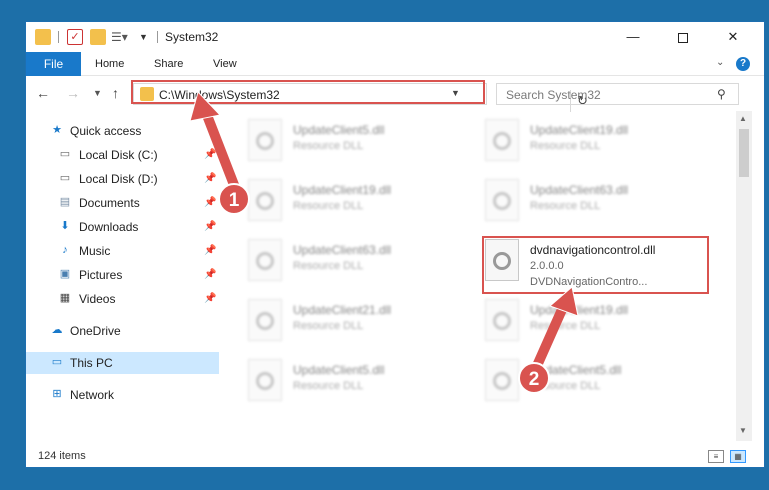 Image resolution: width=769 pixels, height=490 pixels. I want to click on step-2-badge: 2, so click(534, 378).